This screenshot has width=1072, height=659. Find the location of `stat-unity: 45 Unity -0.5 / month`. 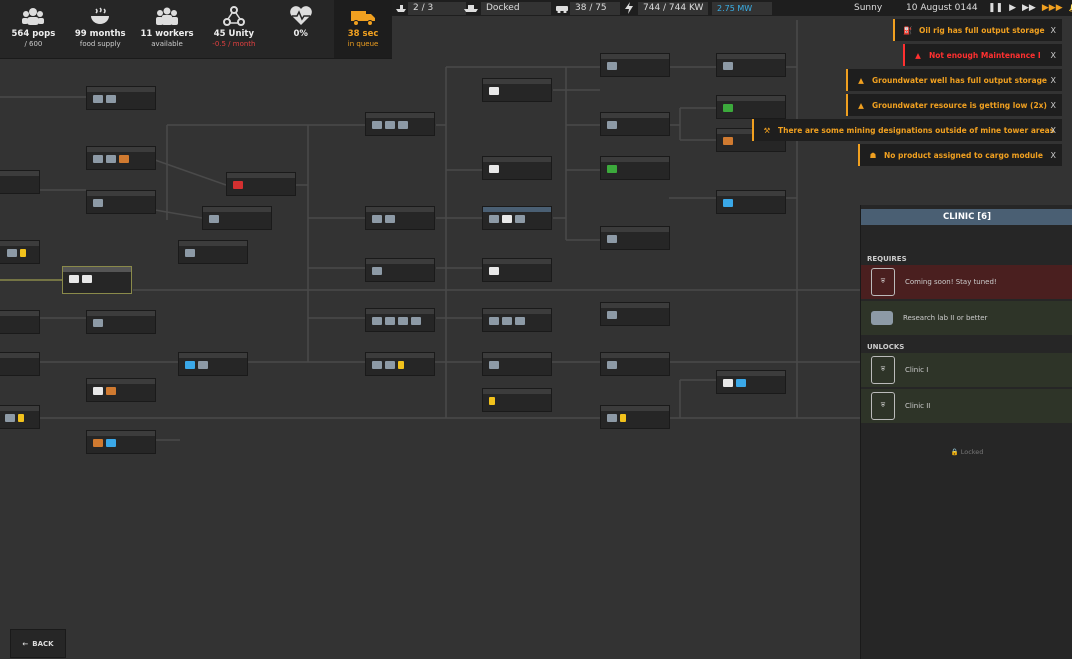

stat-unity: 45 Unity -0.5 / month is located at coordinates (233, 29).